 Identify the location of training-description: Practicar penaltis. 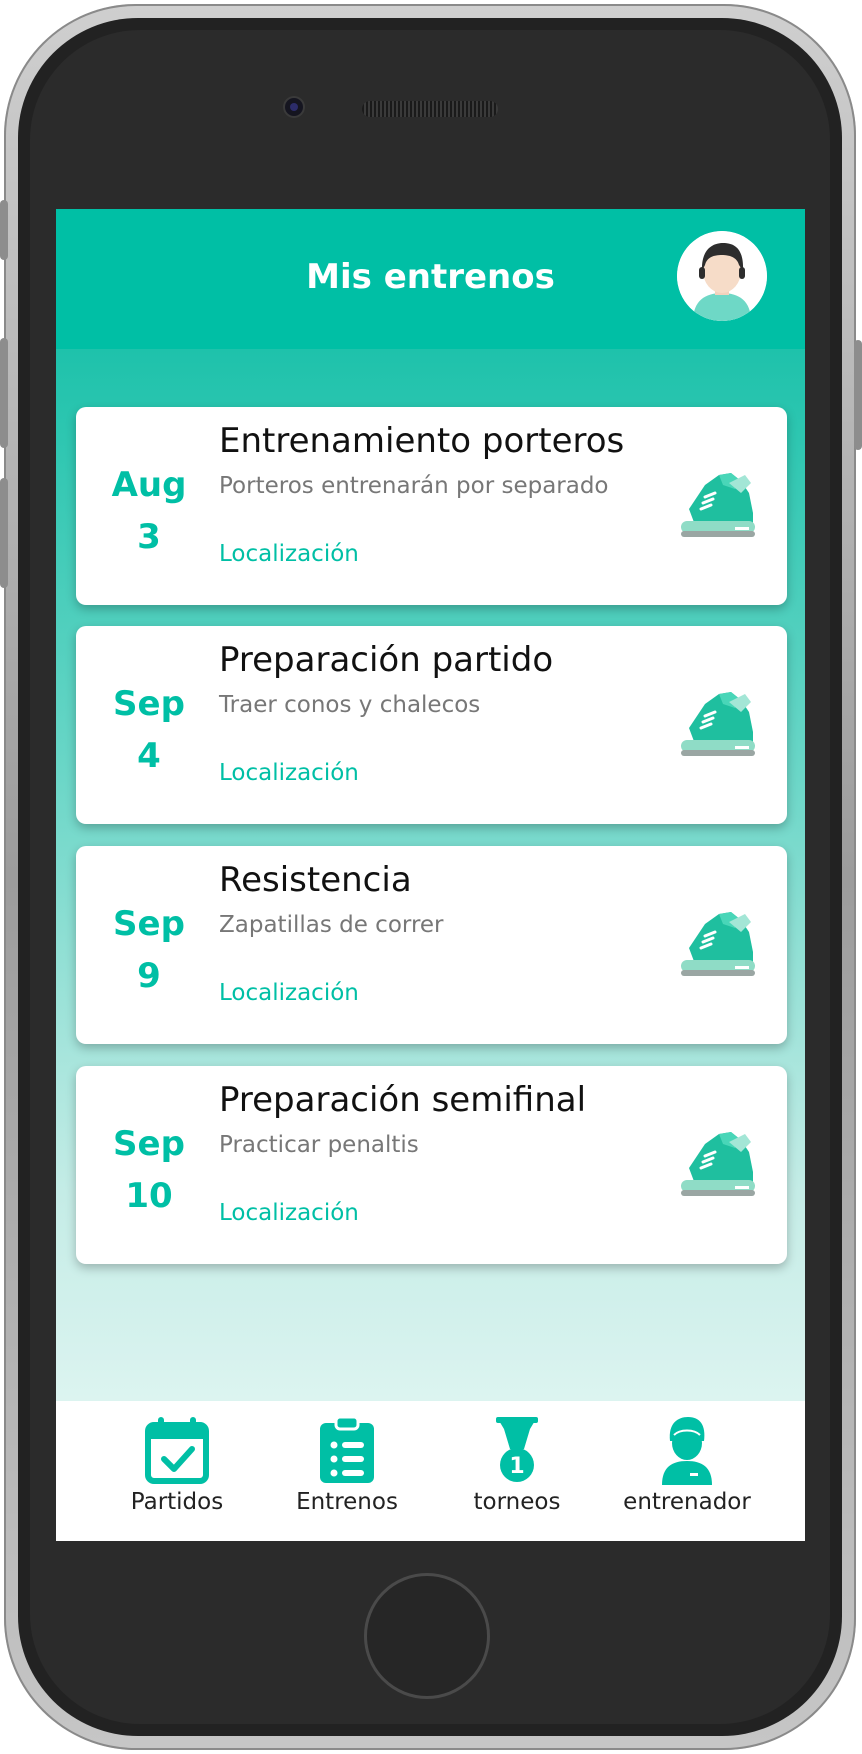
(319, 1145).